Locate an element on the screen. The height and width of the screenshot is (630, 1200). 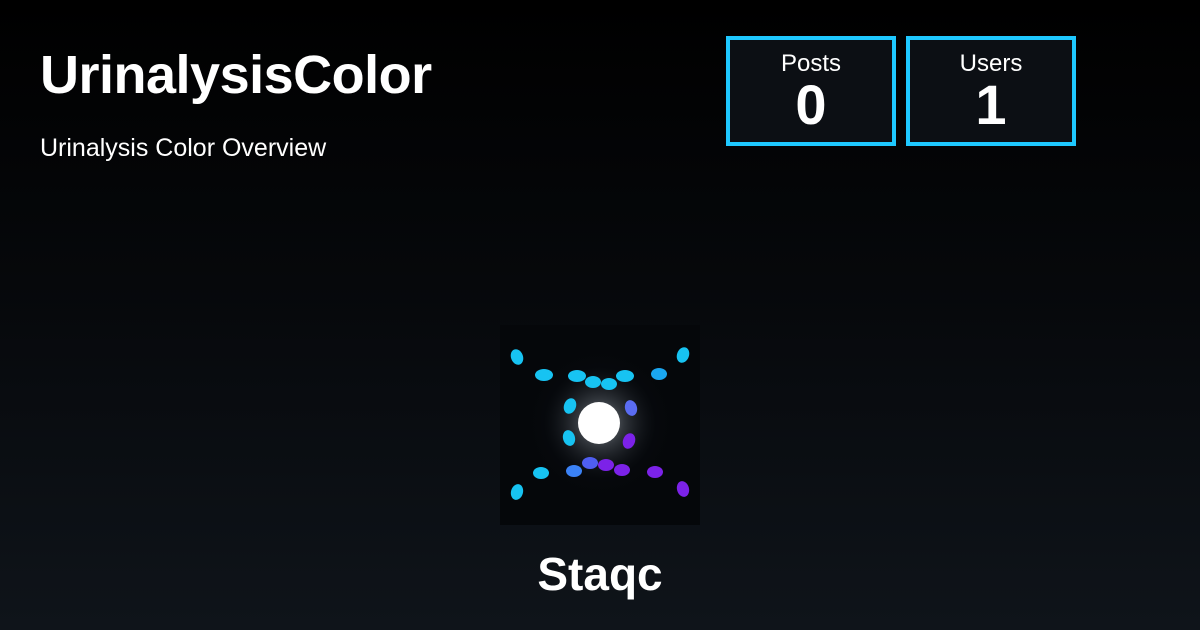
users-stat-card: Users 1 is located at coordinates (991, 91).